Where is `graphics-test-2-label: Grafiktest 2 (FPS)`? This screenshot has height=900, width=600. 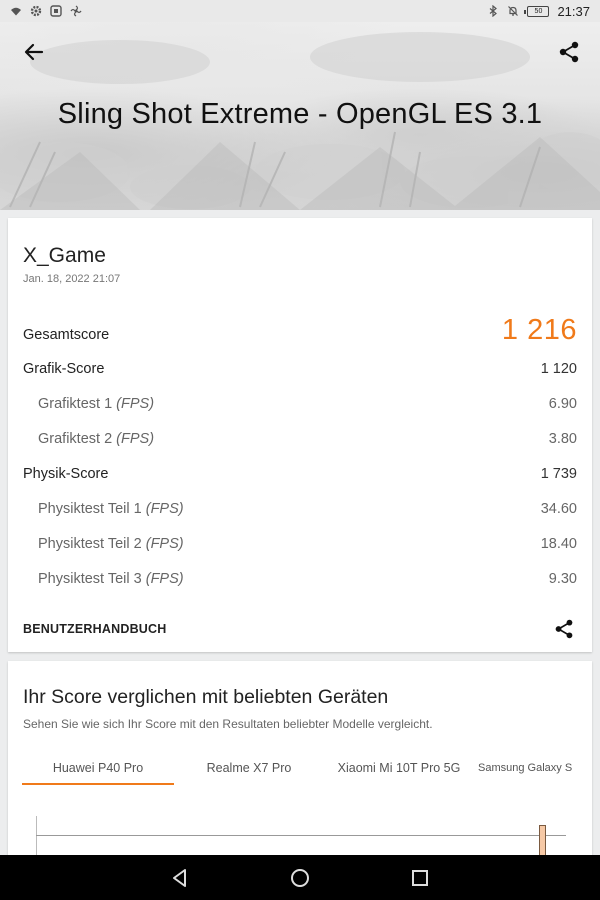 graphics-test-2-label: Grafiktest 2 (FPS) is located at coordinates (96, 439).